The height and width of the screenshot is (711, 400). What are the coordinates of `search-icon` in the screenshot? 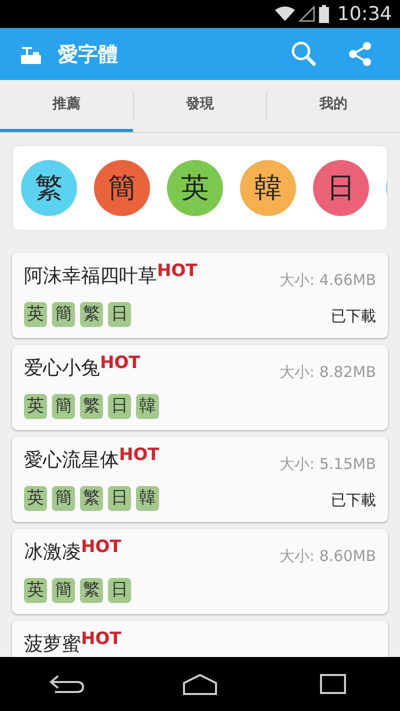 It's located at (304, 54).